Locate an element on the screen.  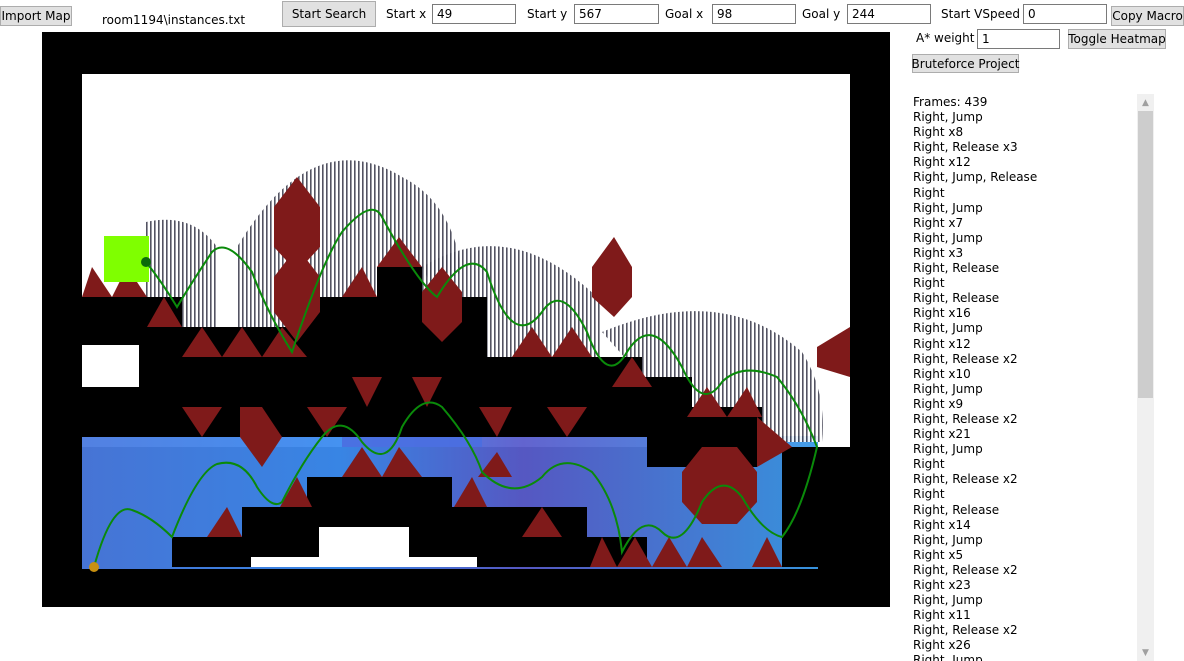
start-dot is located at coordinates (94, 567).